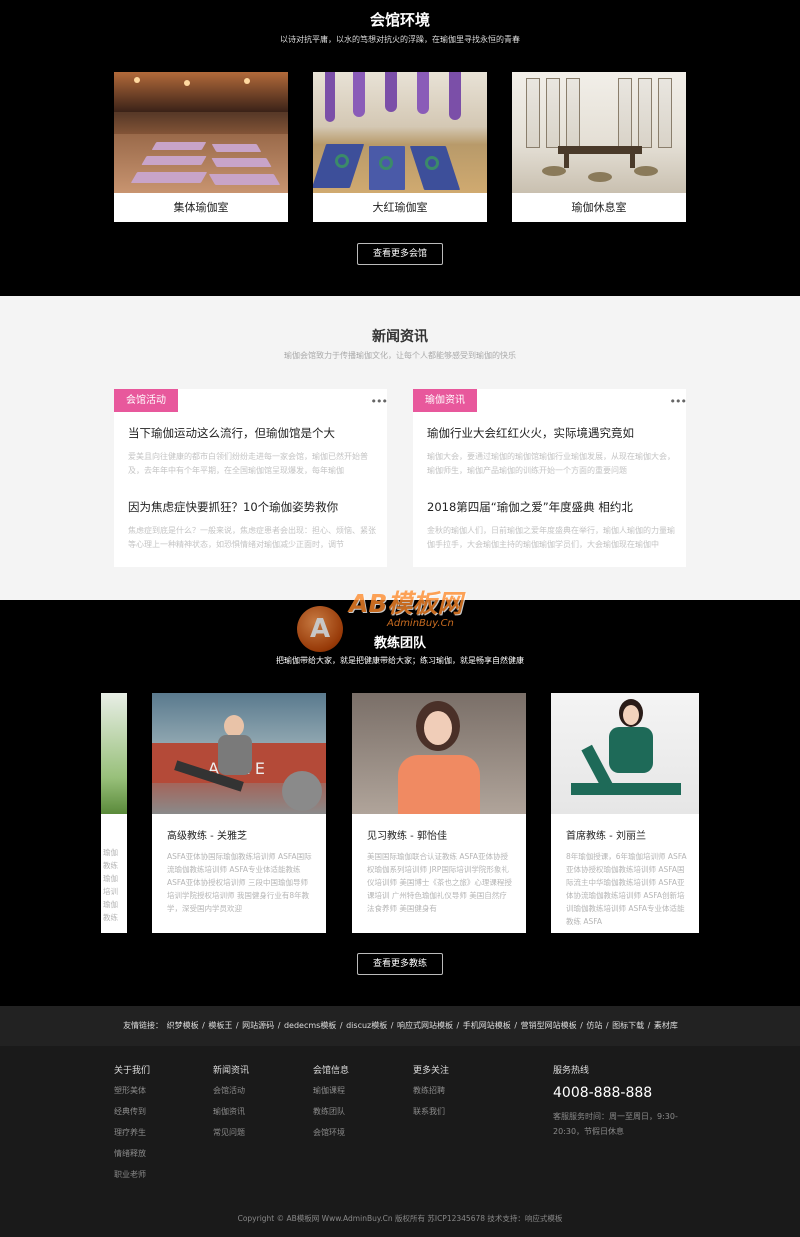 This screenshot has height=1237, width=800. What do you see at coordinates (431, 1071) in the screenshot?
I see `footer-column-title: 更多关注` at bounding box center [431, 1071].